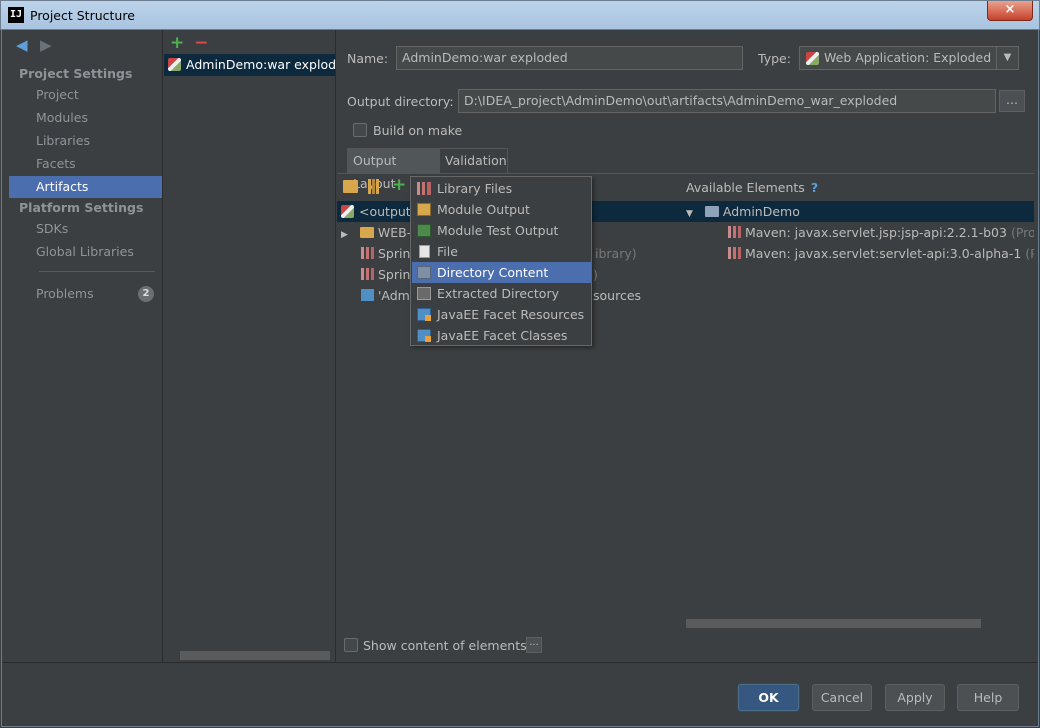  I want to click on layout-tree-suffix: sources, so click(617, 295).